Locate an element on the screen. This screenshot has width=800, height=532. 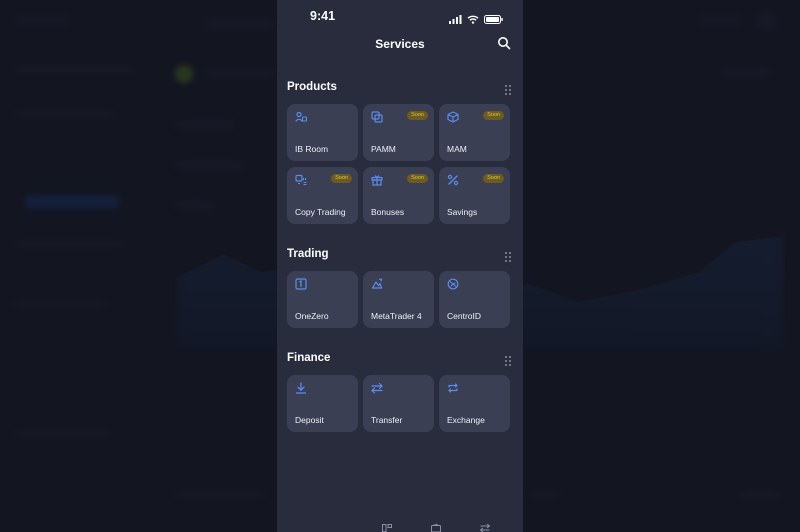
exchange-cycle-icon is located at coordinates (453, 388).